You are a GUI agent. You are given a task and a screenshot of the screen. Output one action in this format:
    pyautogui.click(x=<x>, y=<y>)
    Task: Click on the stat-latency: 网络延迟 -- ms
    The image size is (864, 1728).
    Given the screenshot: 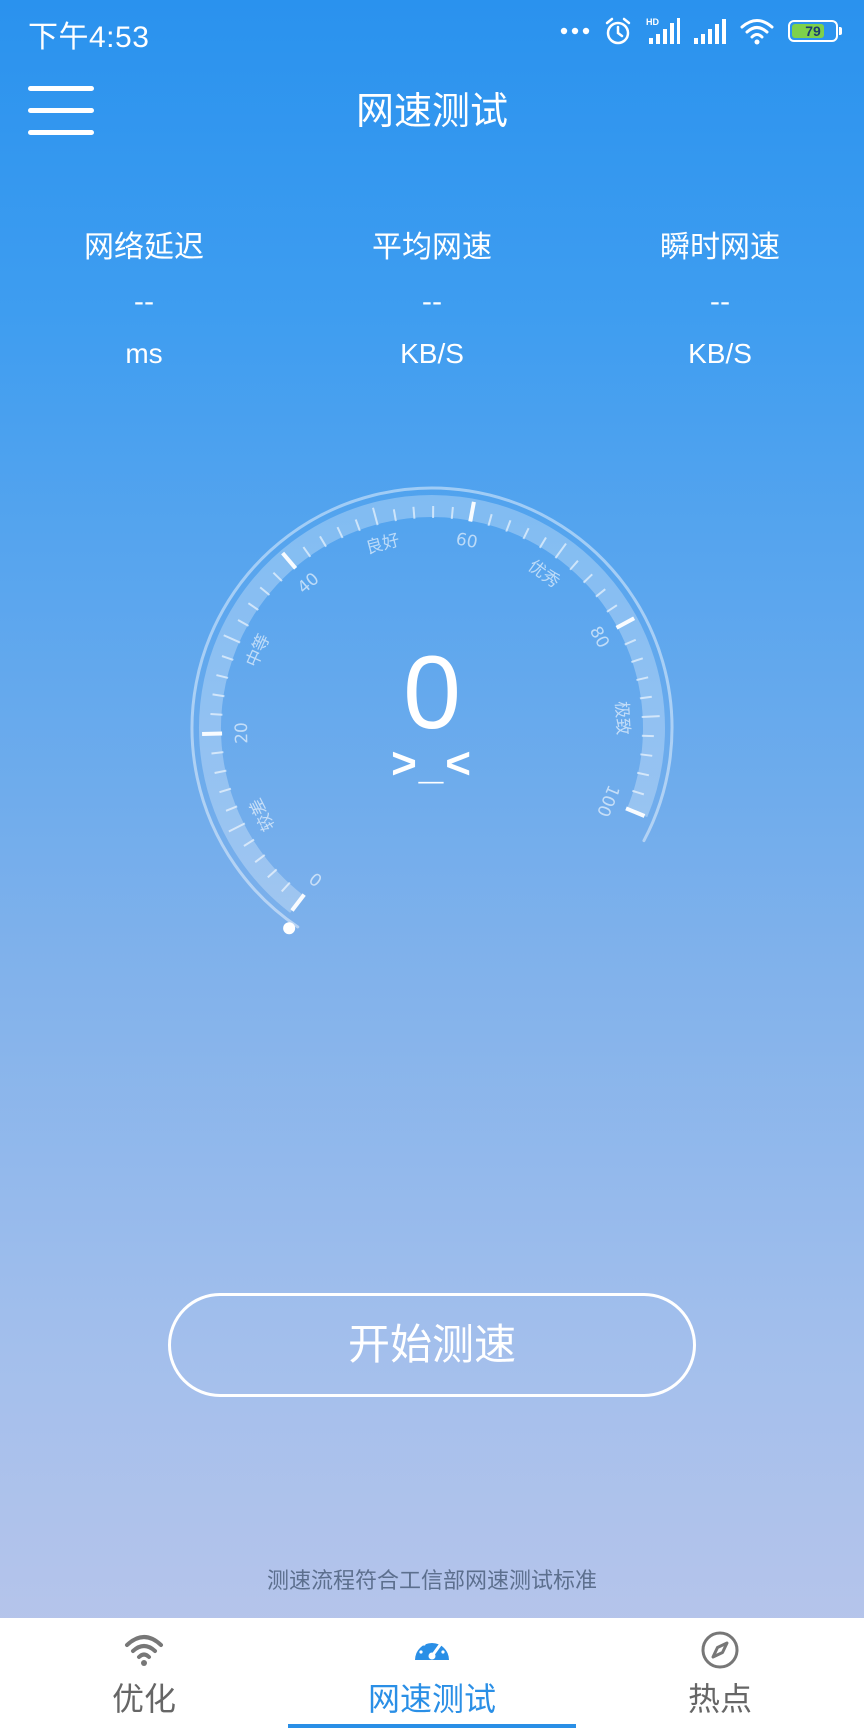 What is the action you would take?
    pyautogui.click(x=144, y=300)
    